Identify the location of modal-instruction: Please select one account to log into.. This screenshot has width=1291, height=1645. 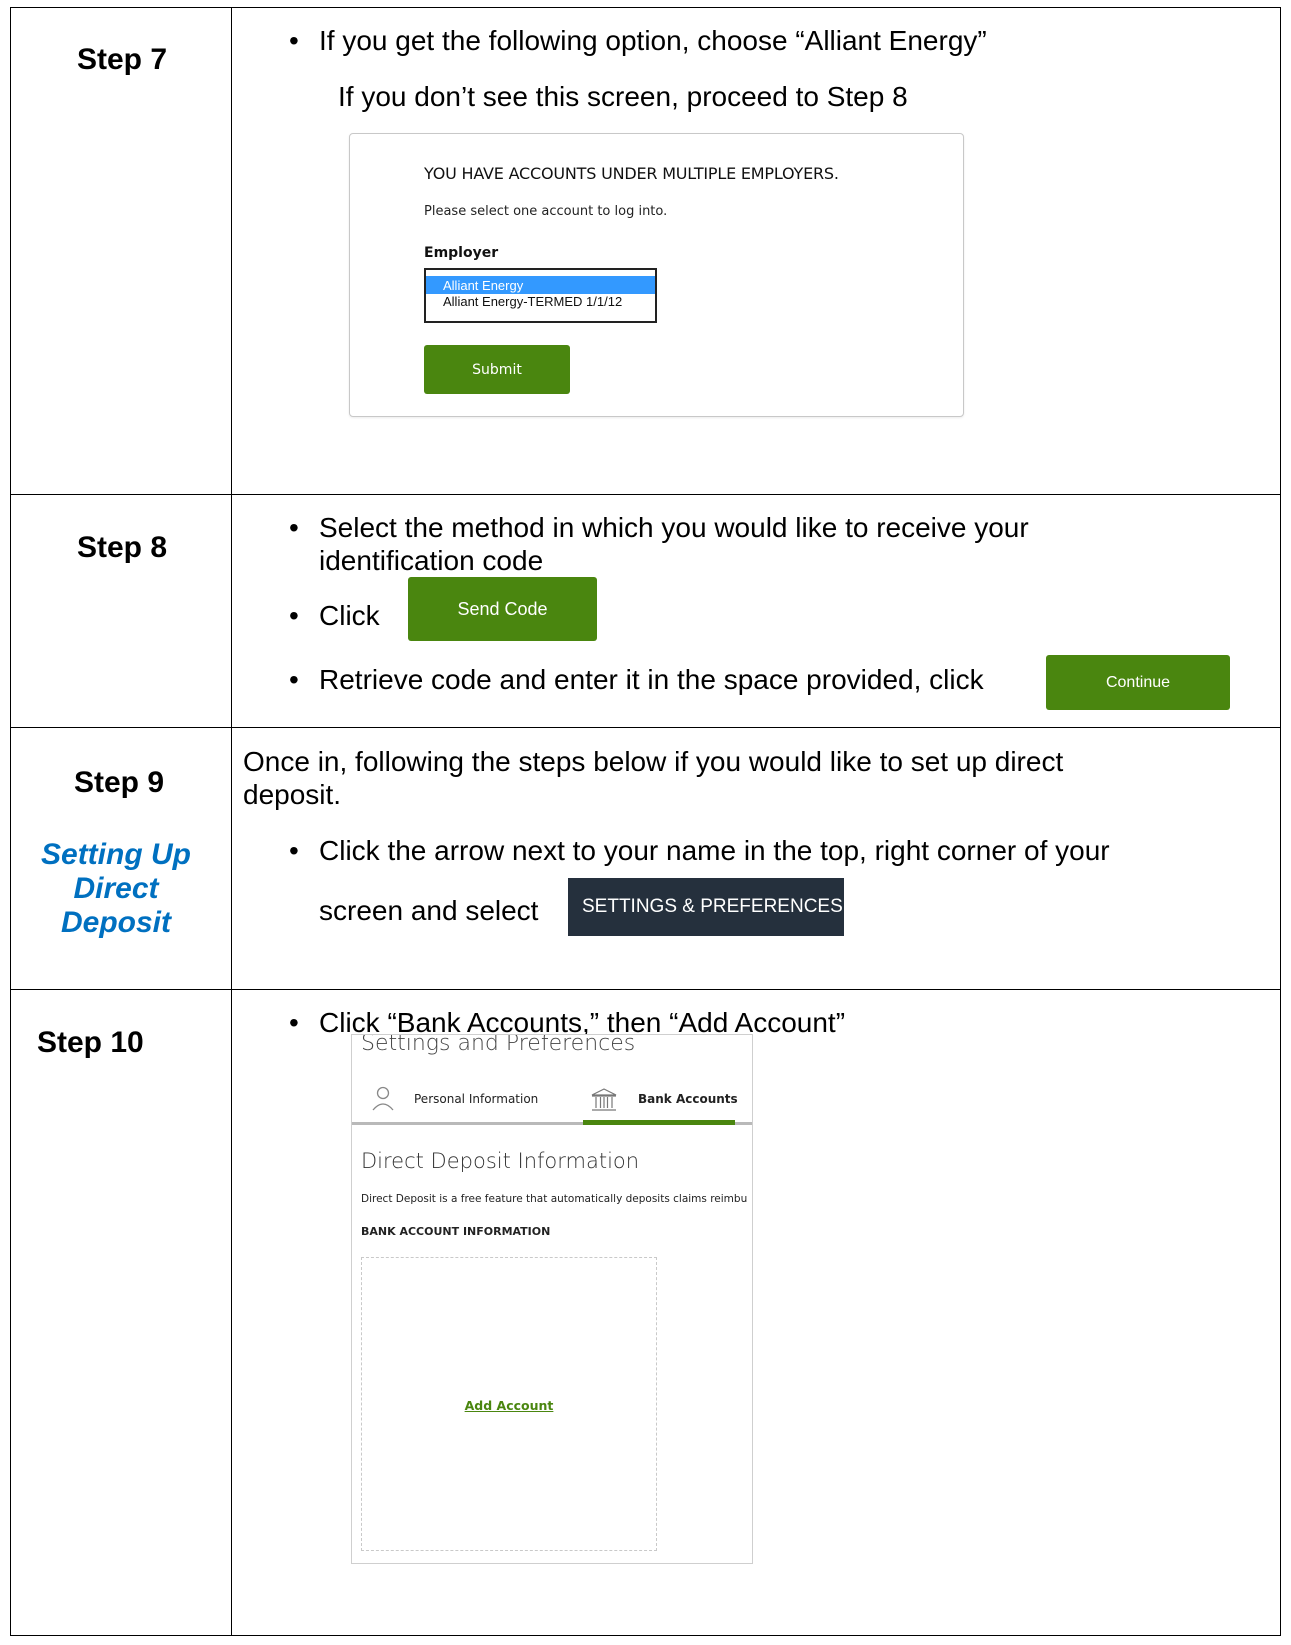
(546, 211).